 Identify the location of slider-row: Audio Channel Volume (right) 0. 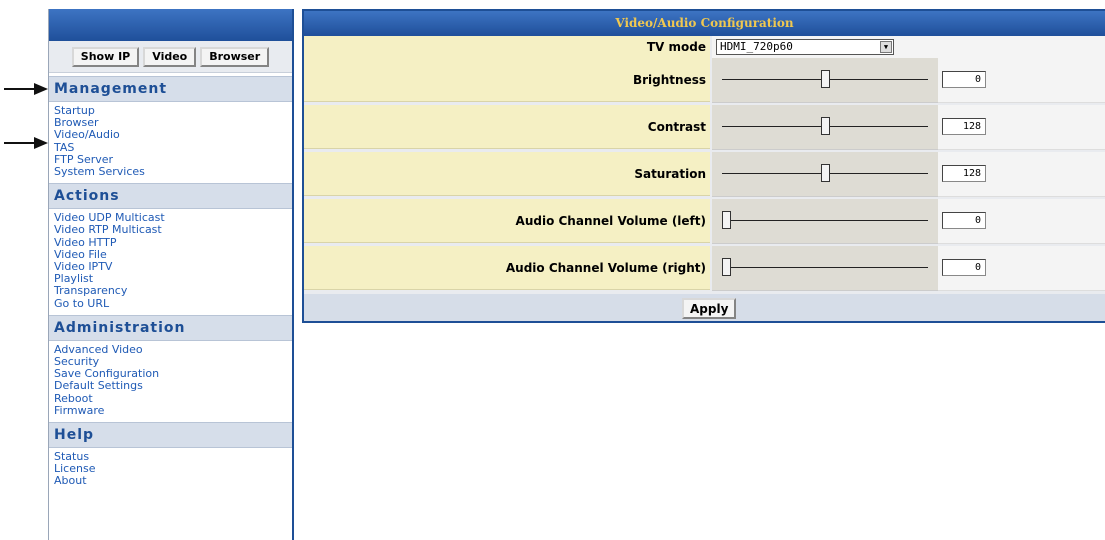
(704, 269).